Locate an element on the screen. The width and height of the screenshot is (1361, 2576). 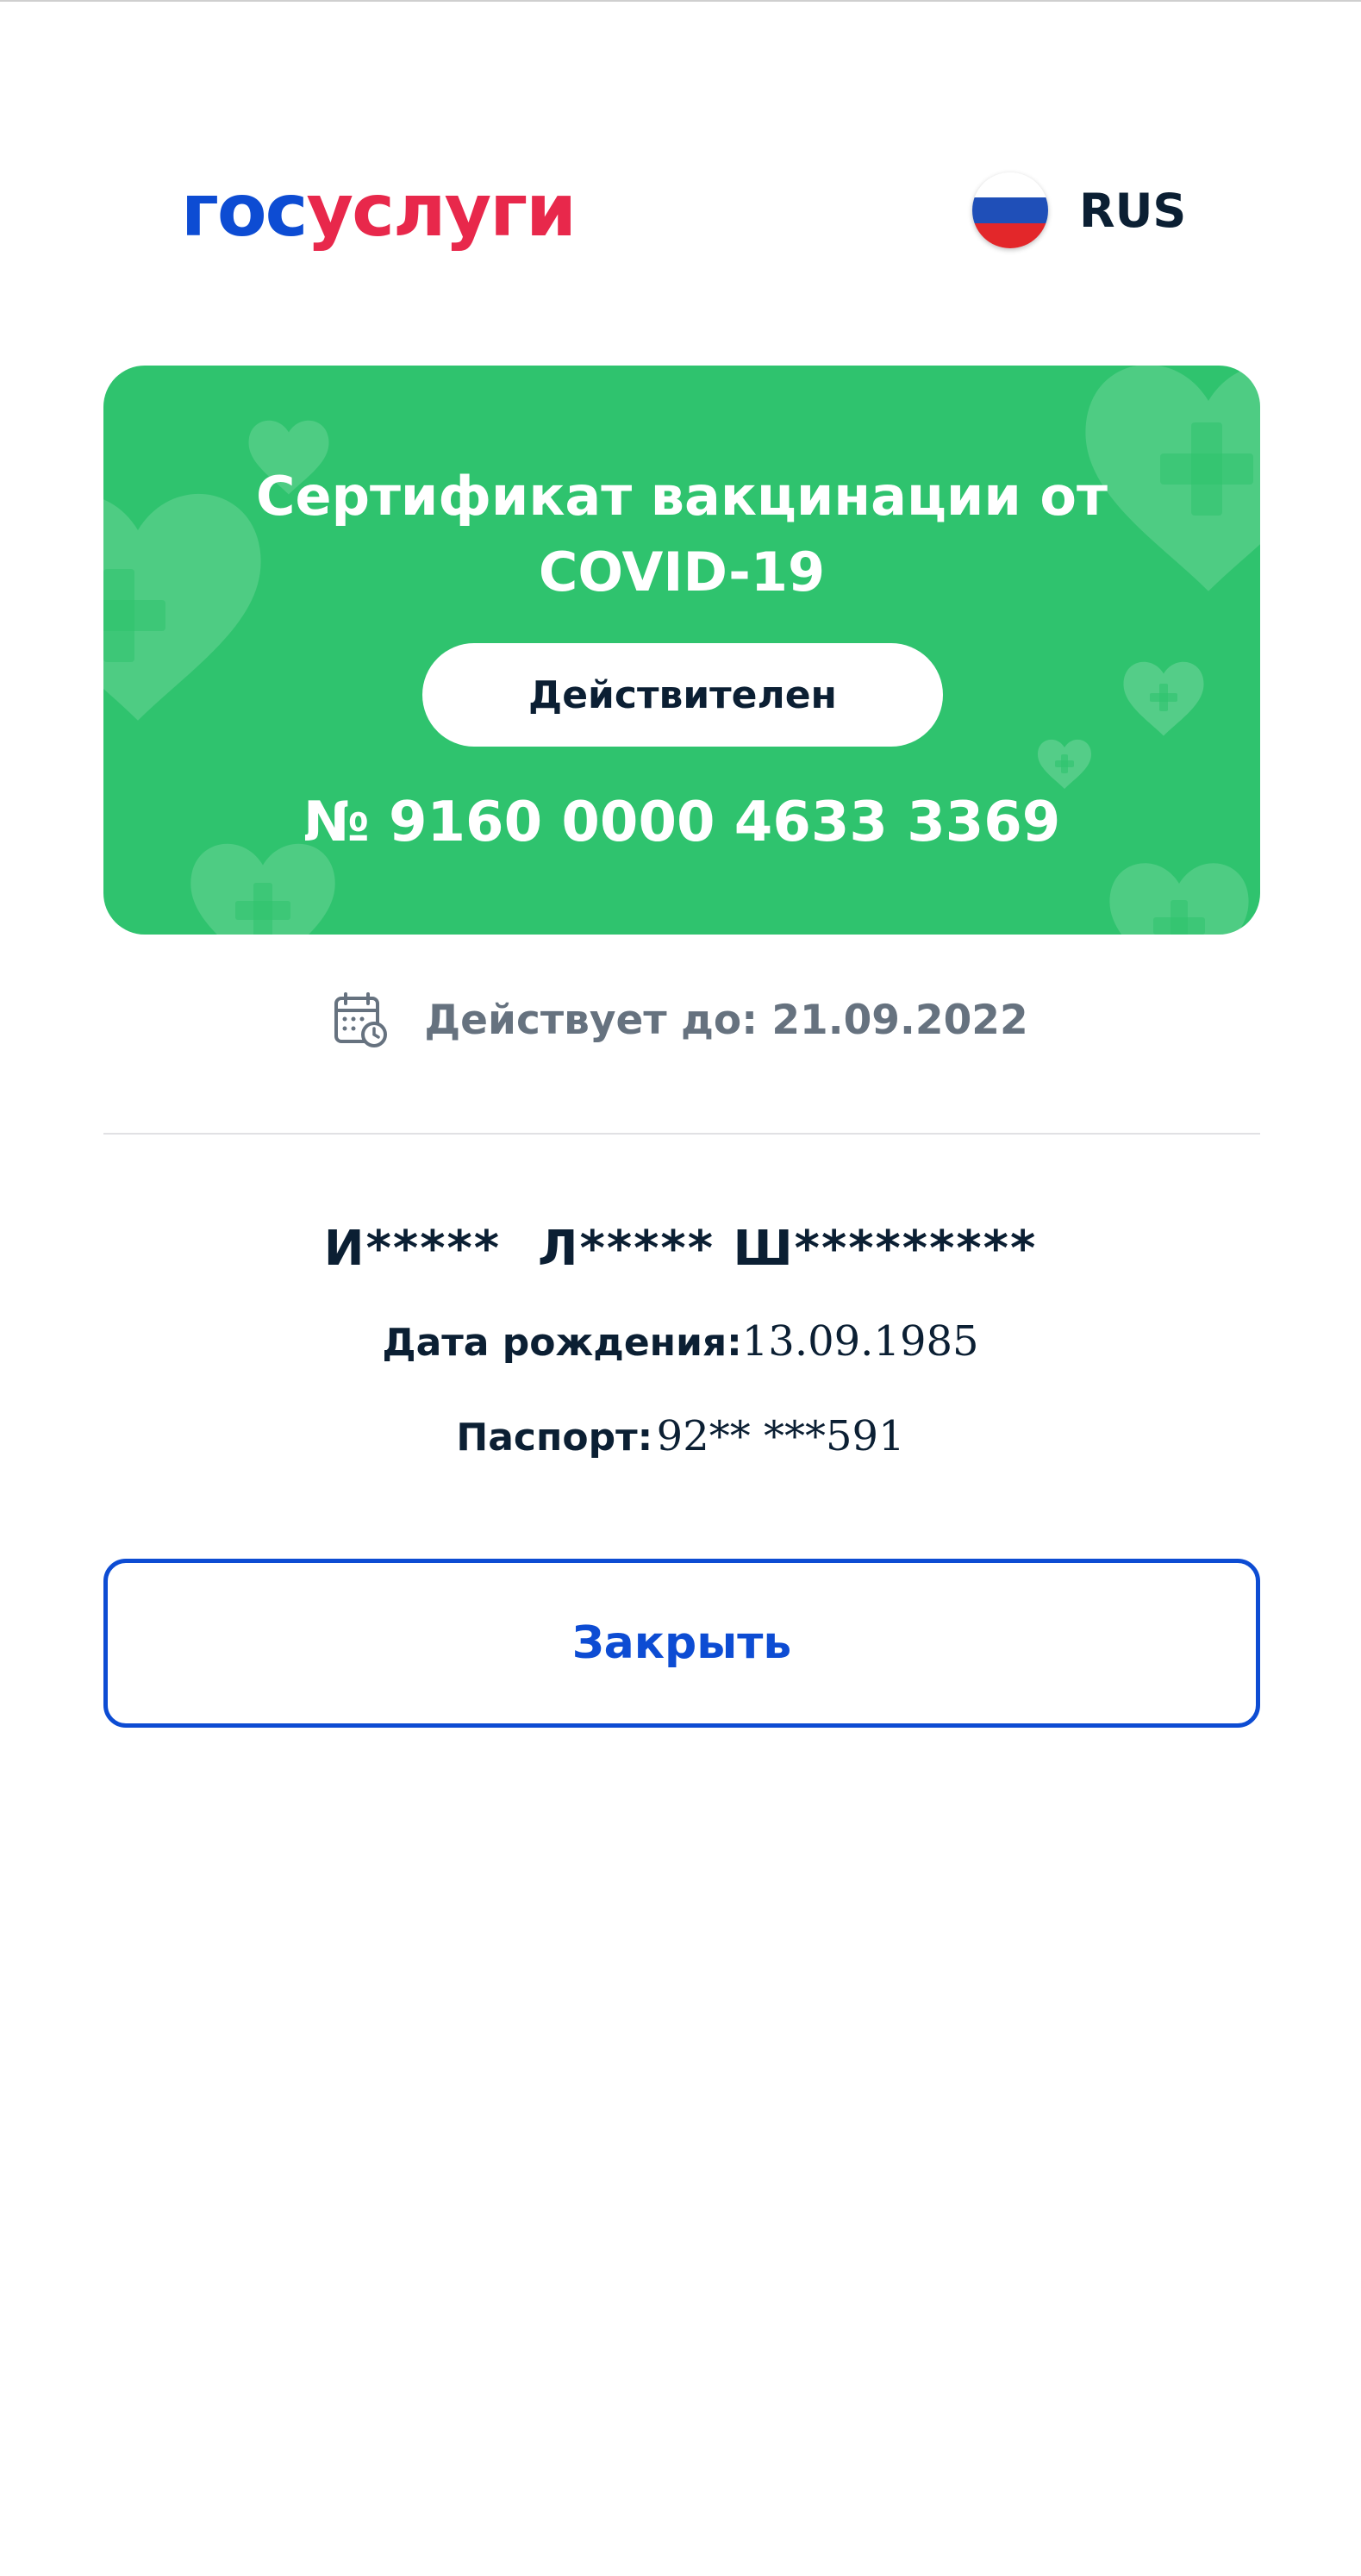
language-label: RUS is located at coordinates (1133, 211).